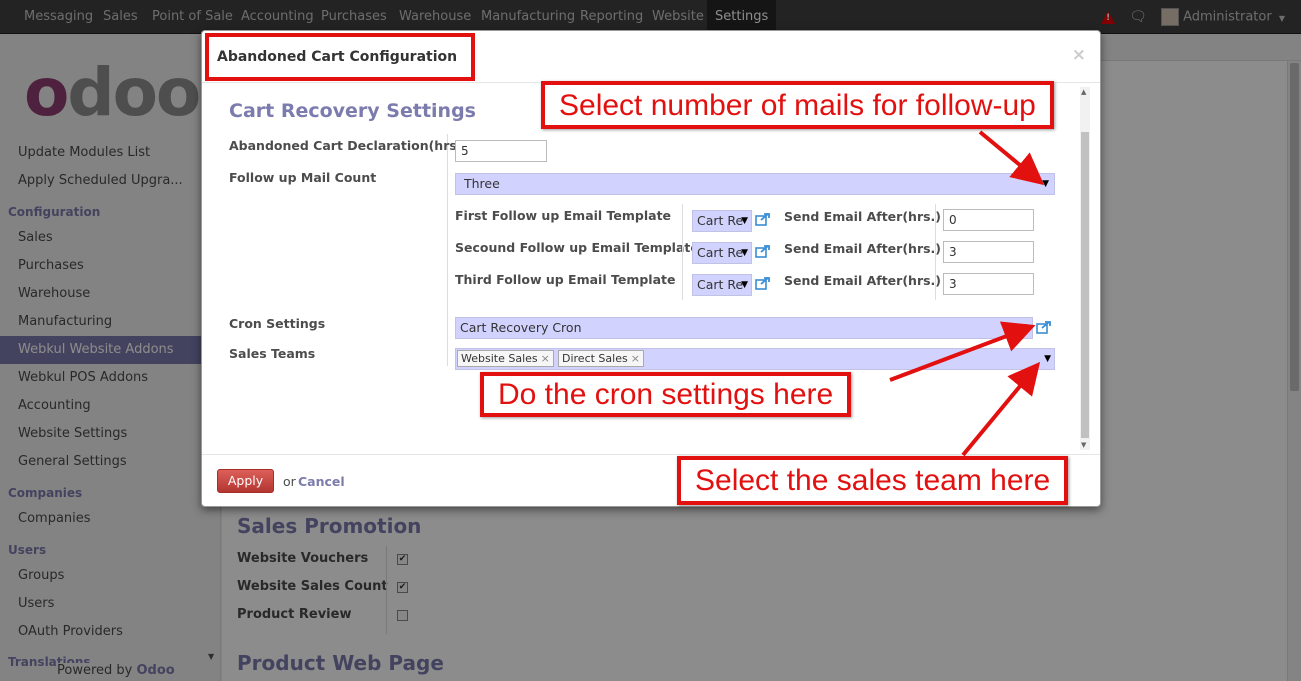 Image resolution: width=1301 pixels, height=681 pixels. Describe the element at coordinates (797, 105) in the screenshot. I see `followup-callout: Select number of mails for follow-up` at that location.